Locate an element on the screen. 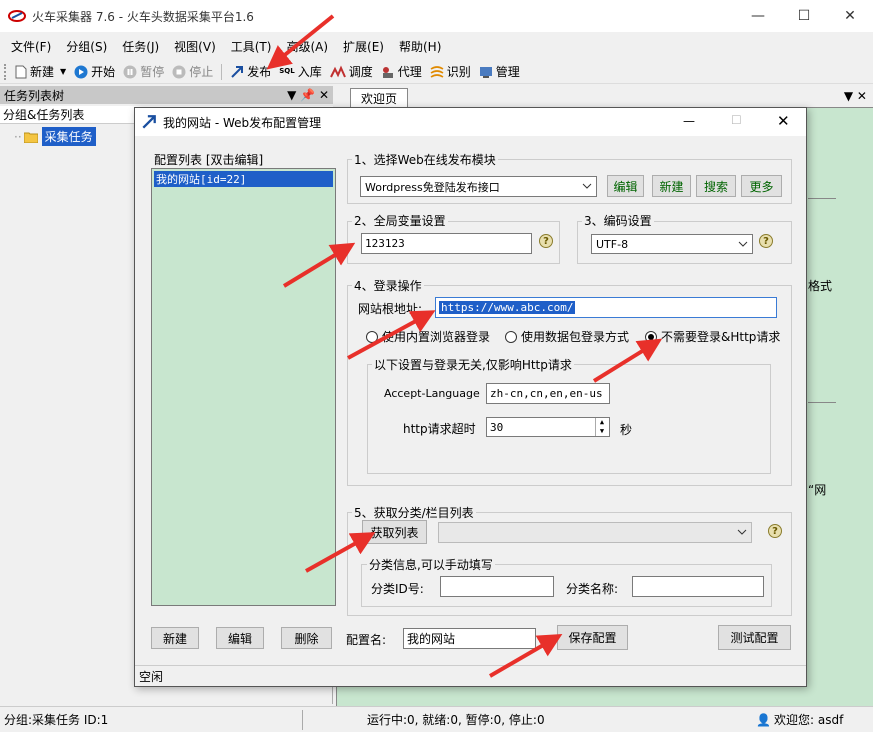 The height and width of the screenshot is (732, 873). category-name-input is located at coordinates (698, 586).